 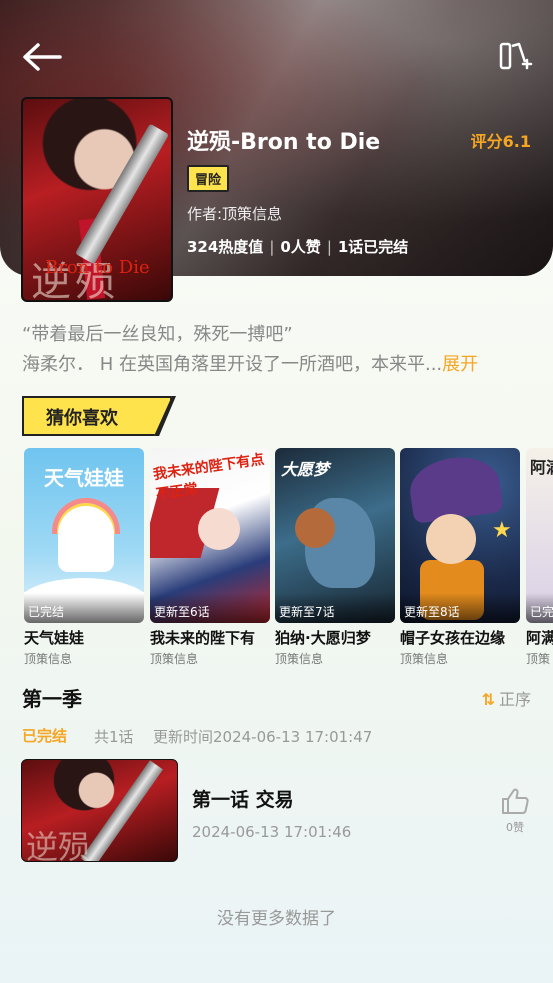 I want to click on comic-cover: 逆殒 Bron to Die, so click(x=97, y=199).